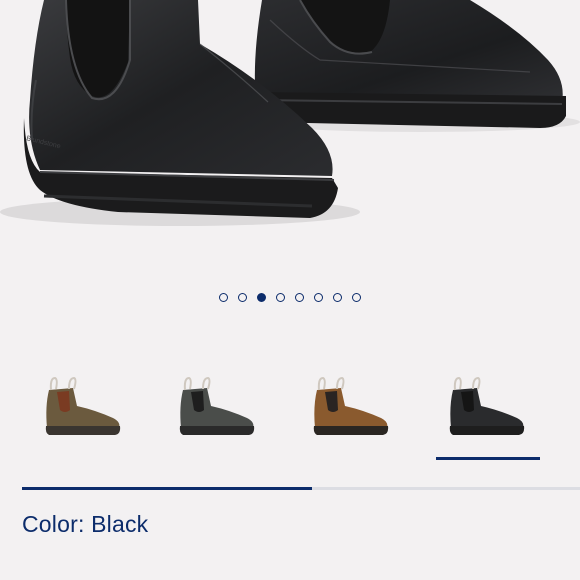  What do you see at coordinates (351, 405) in the screenshot?
I see `boot-thumbnail-saddle-brown` at bounding box center [351, 405].